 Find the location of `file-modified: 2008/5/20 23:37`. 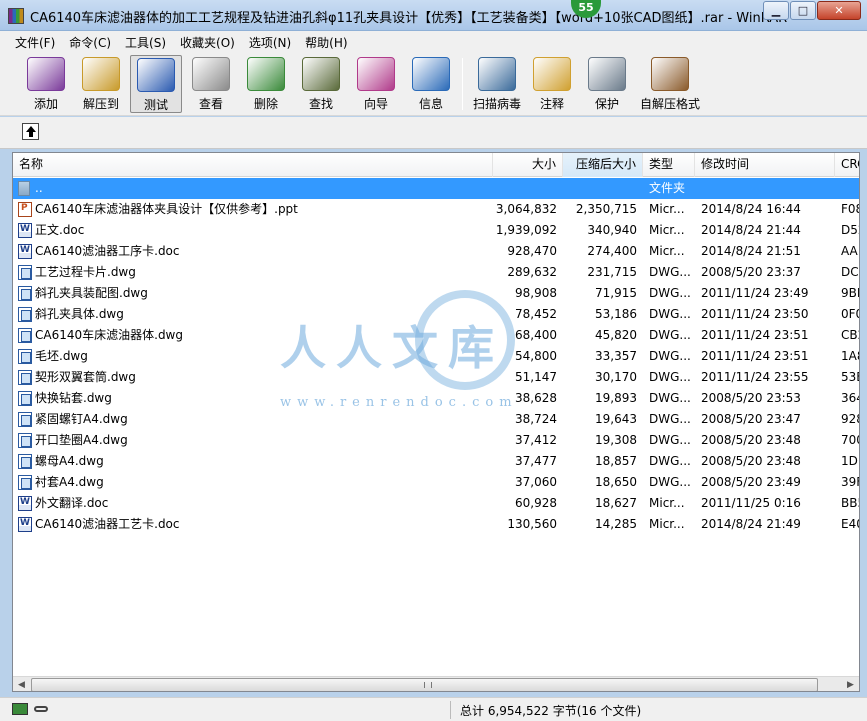

file-modified: 2008/5/20 23:37 is located at coordinates (751, 272).